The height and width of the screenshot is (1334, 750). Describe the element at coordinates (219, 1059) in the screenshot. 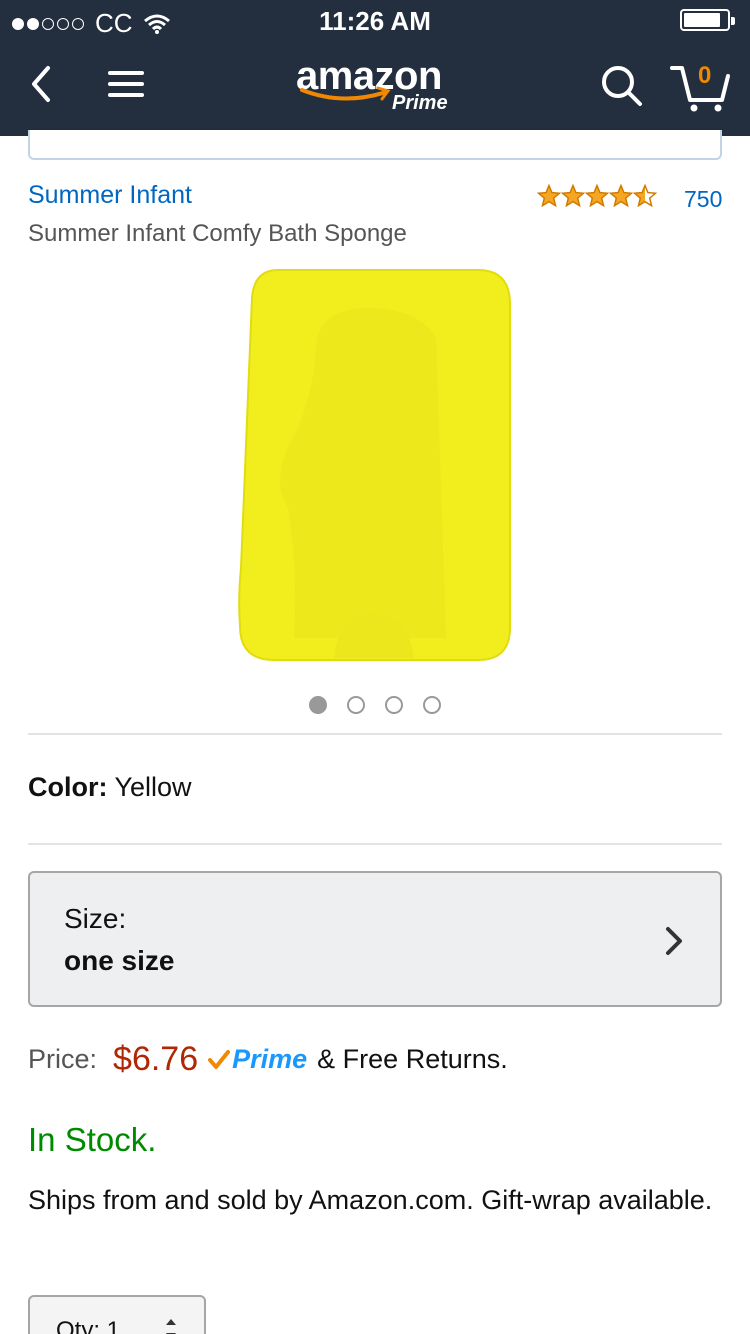

I see `prime-check-icon` at that location.